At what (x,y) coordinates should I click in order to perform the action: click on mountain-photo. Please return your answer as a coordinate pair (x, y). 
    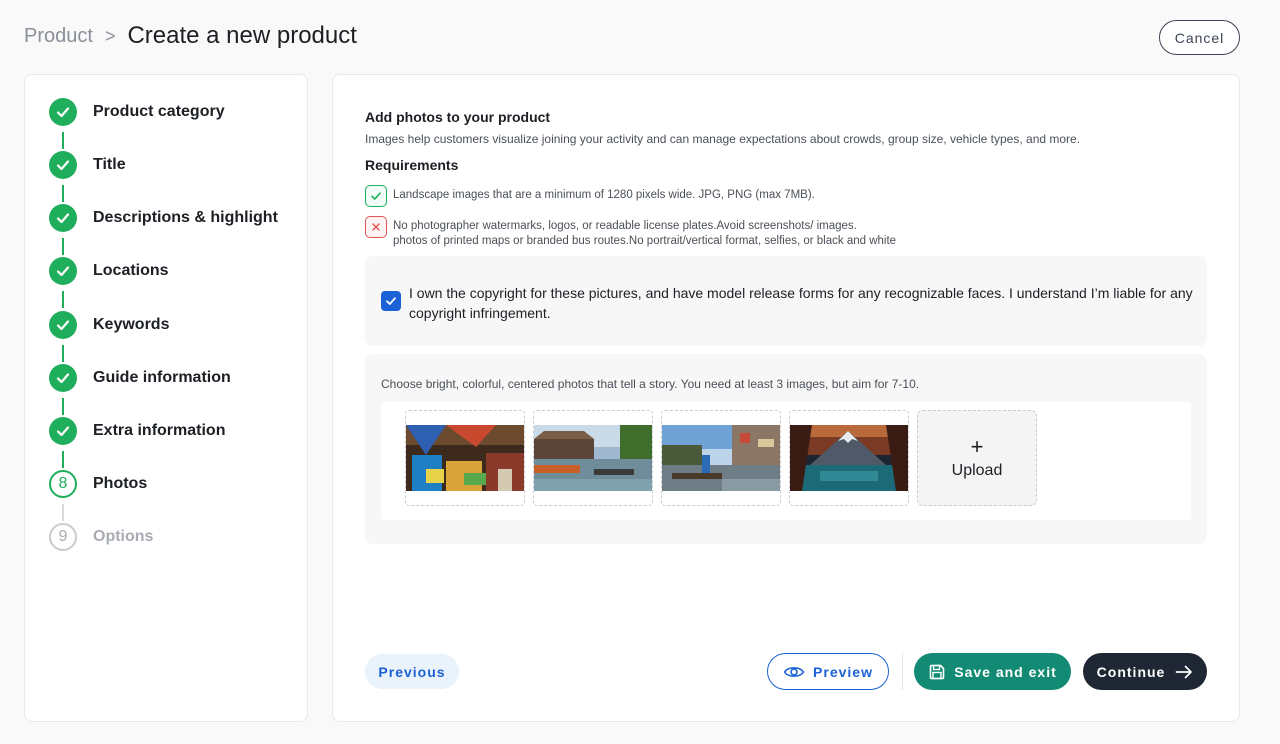
    Looking at the image, I should click on (849, 458).